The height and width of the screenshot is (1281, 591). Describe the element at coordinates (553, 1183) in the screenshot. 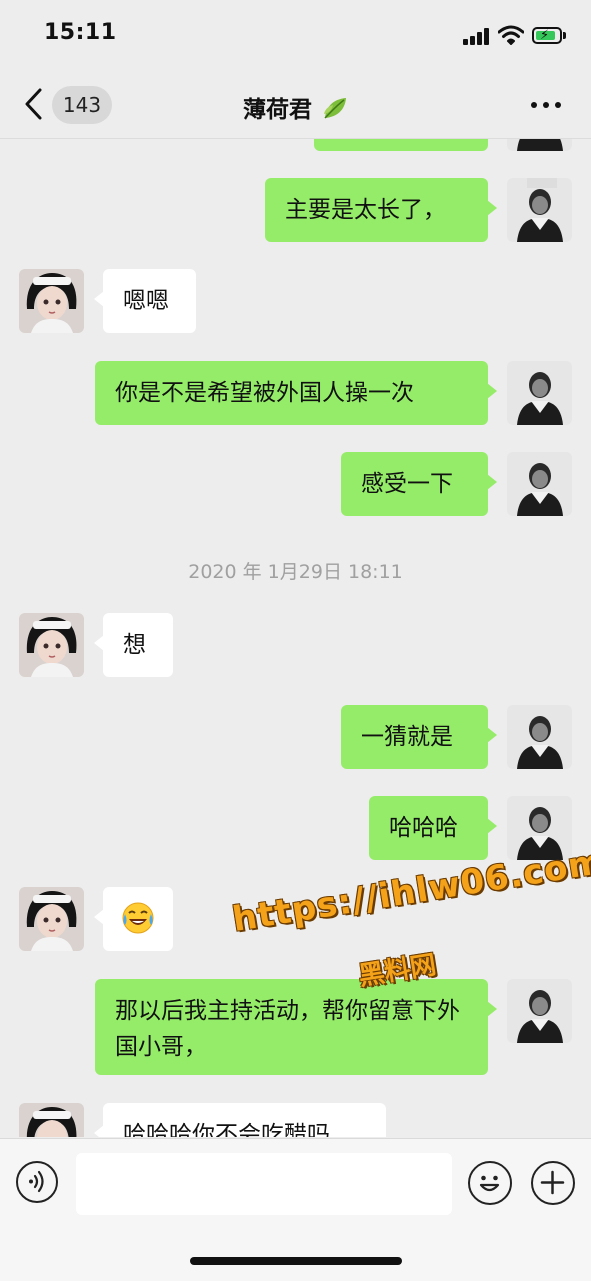

I see `plus-icon` at that location.